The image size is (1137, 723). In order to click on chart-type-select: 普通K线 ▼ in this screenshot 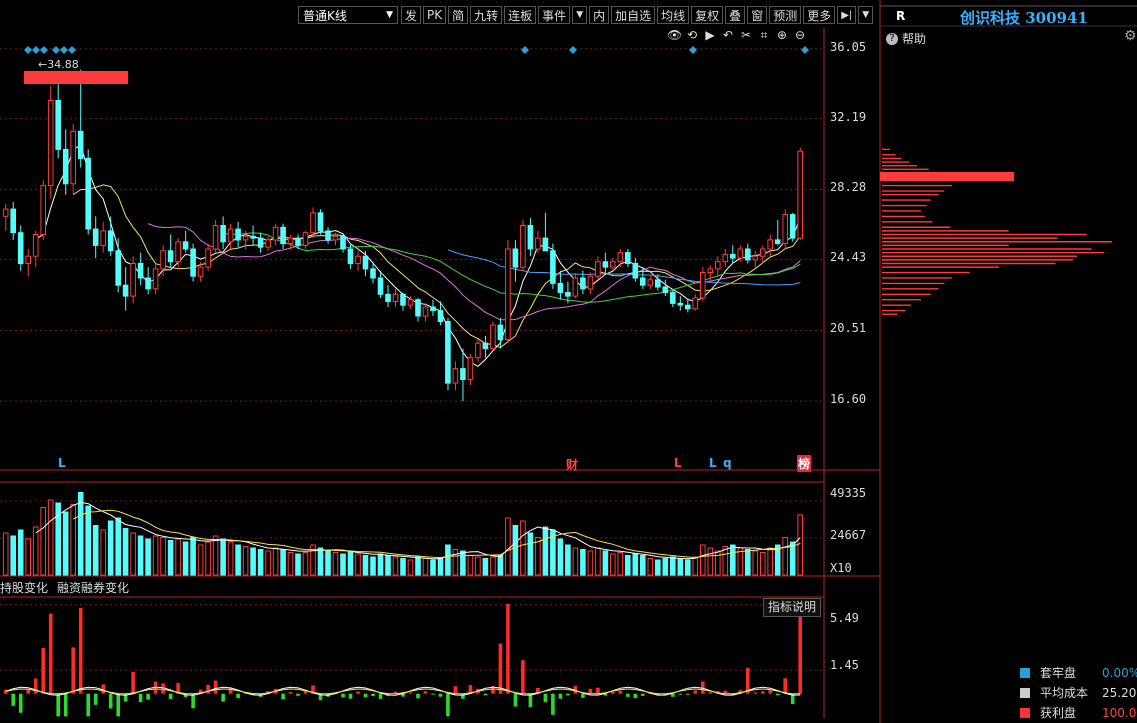, I will do `click(348, 15)`.